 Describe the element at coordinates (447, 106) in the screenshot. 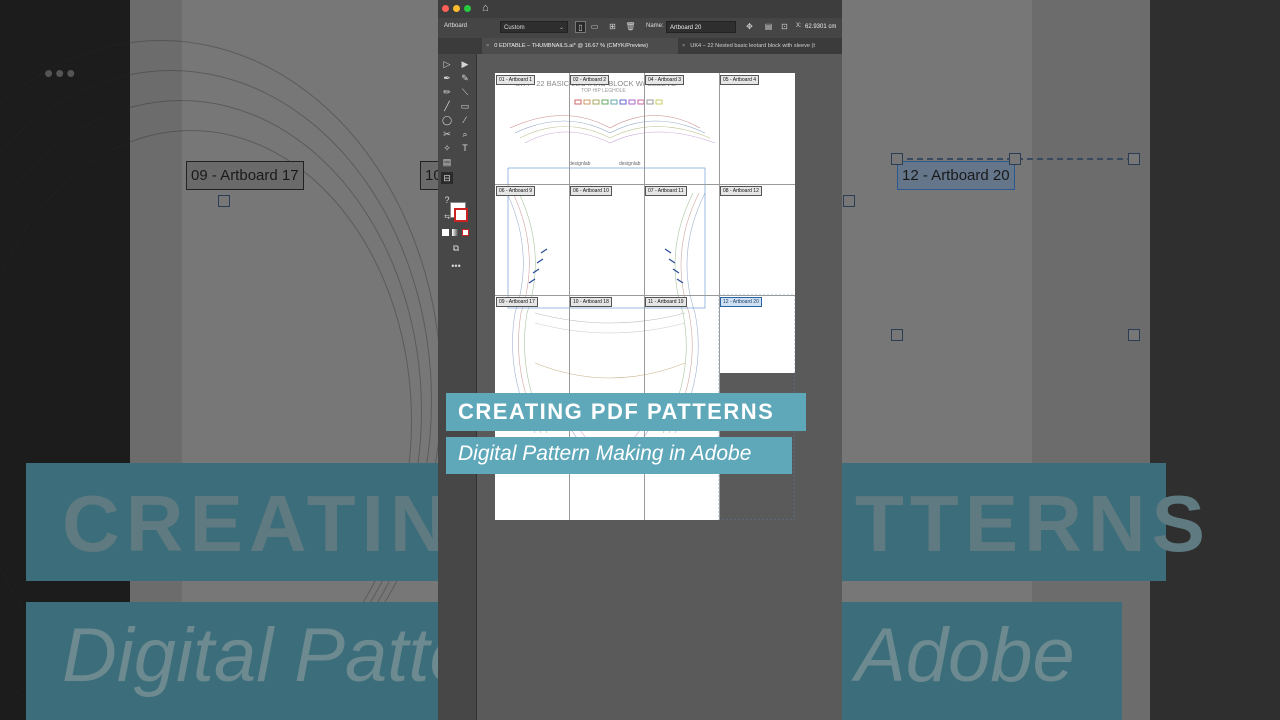

I see `line-icon: ╱` at that location.